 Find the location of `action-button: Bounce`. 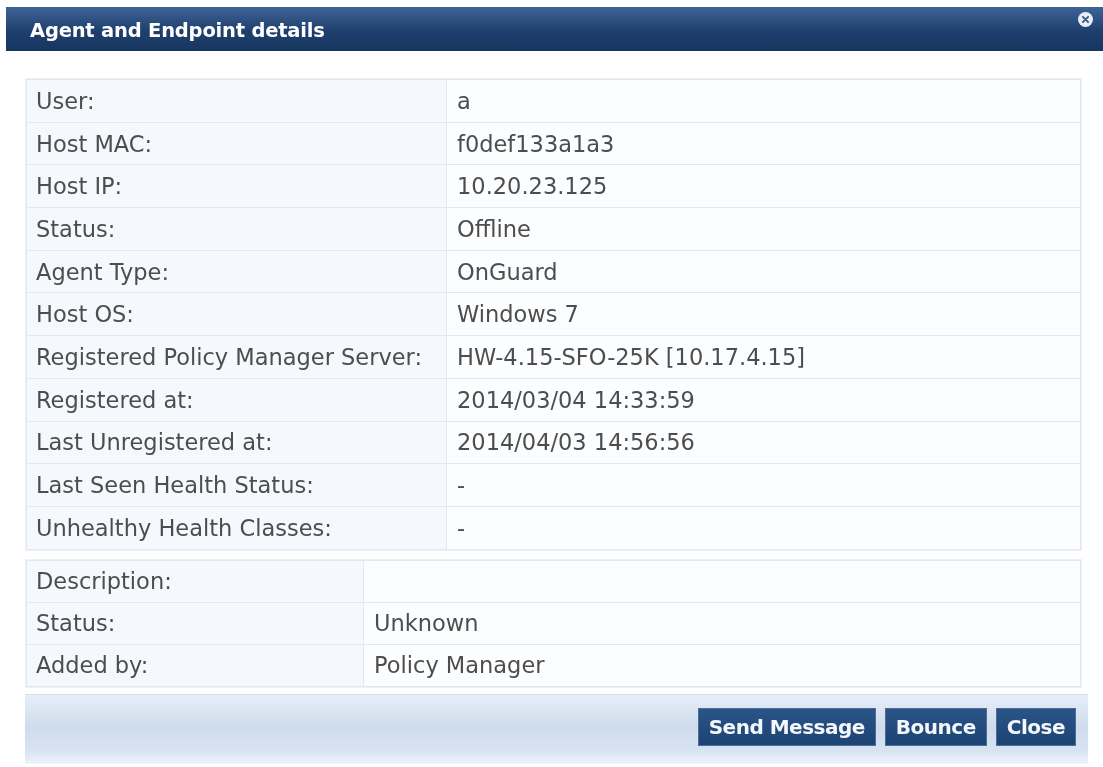

action-button: Bounce is located at coordinates (935, 726).